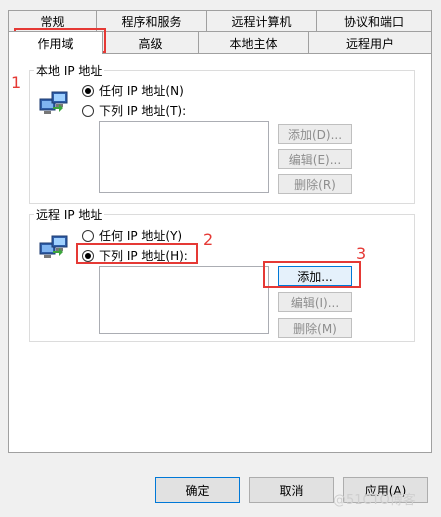 This screenshot has height=517, width=441. Describe the element at coordinates (184, 157) in the screenshot. I see `local-ip-listbox` at that location.